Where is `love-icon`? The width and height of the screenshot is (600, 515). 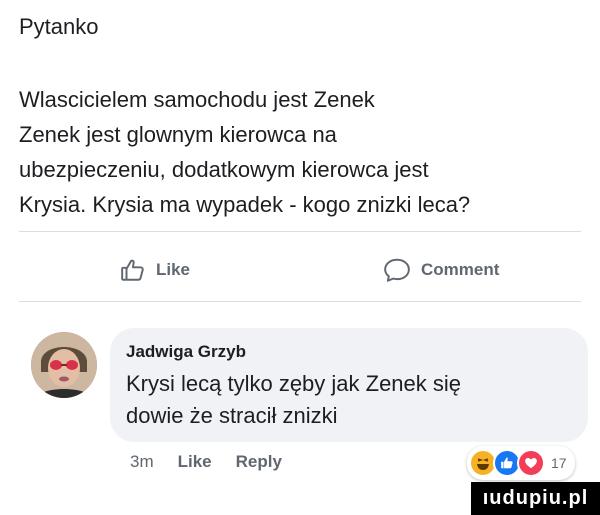
love-icon is located at coordinates (531, 463).